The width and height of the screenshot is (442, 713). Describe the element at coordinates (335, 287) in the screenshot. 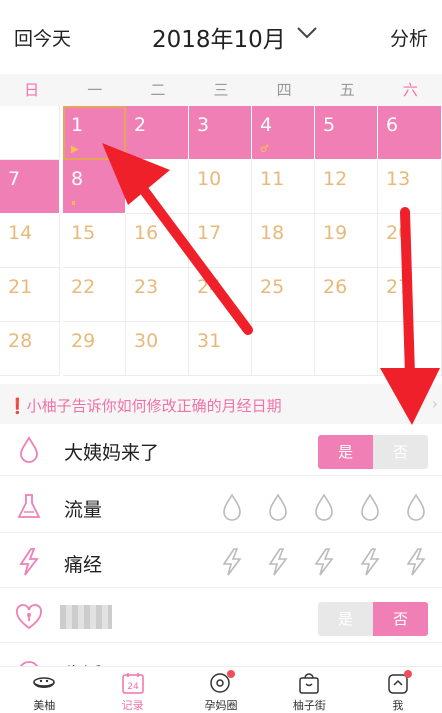

I see `day-number: 26` at that location.